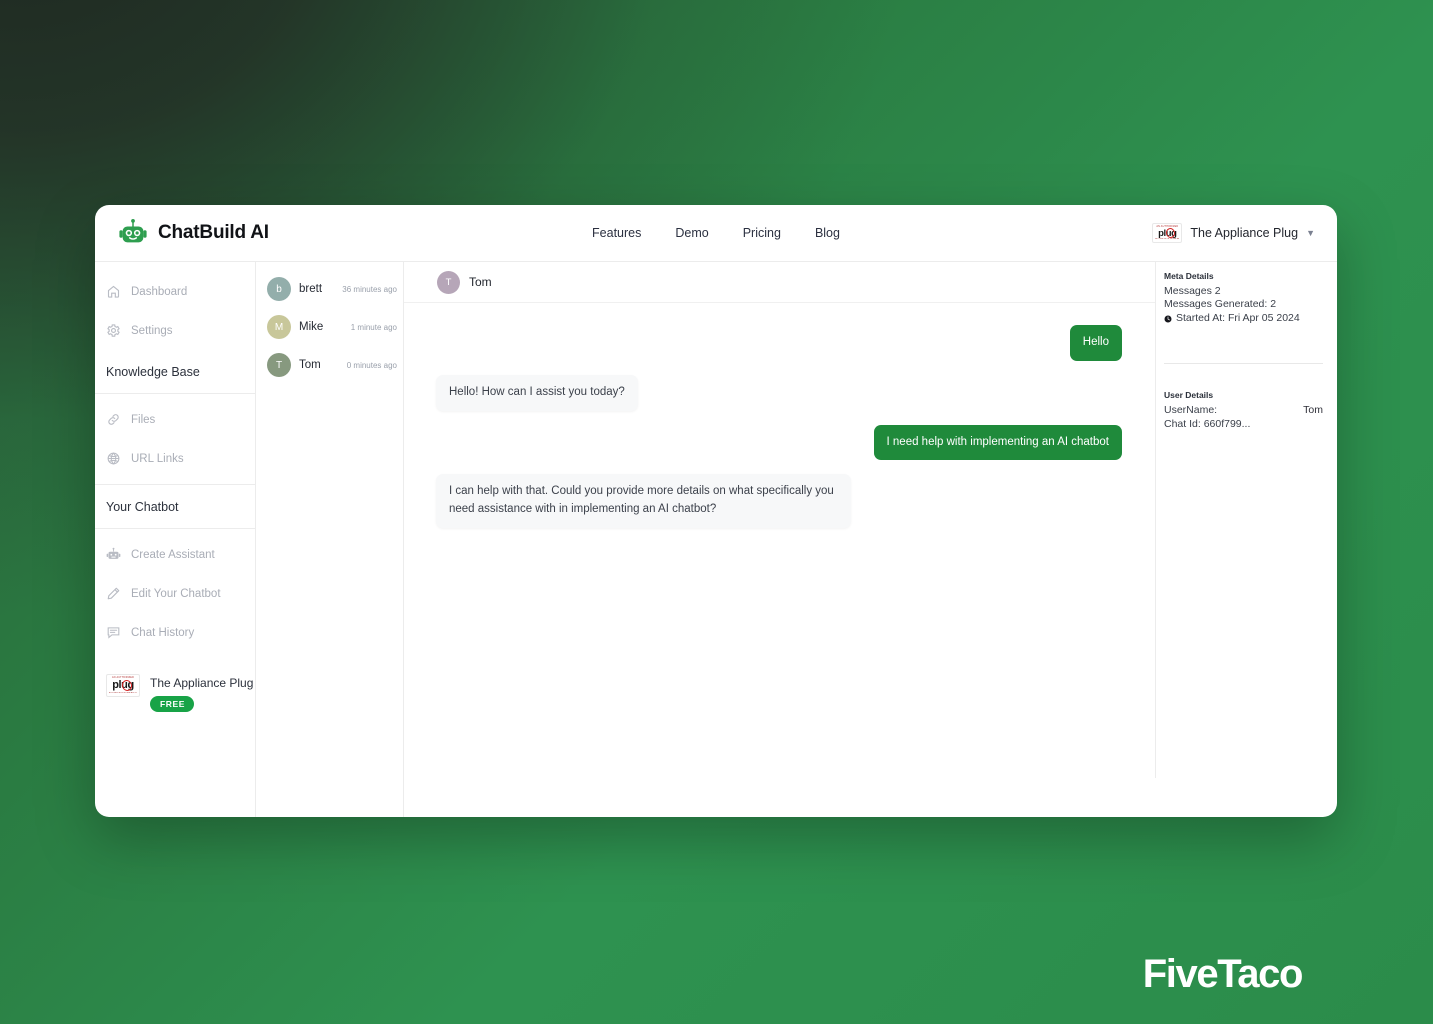 The height and width of the screenshot is (1024, 1433). What do you see at coordinates (779, 343) in the screenshot?
I see `message-row: Hello` at bounding box center [779, 343].